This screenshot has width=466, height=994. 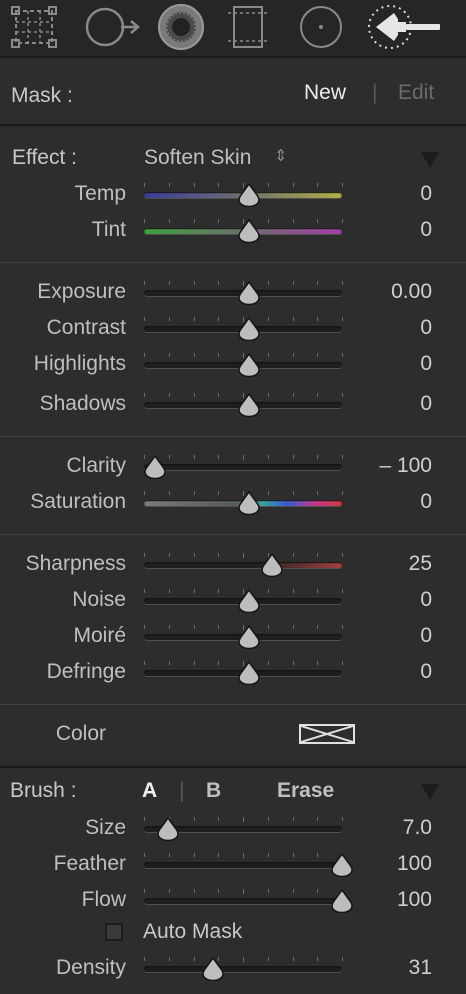 I want to click on clarity-value: – 100, so click(x=405, y=466).